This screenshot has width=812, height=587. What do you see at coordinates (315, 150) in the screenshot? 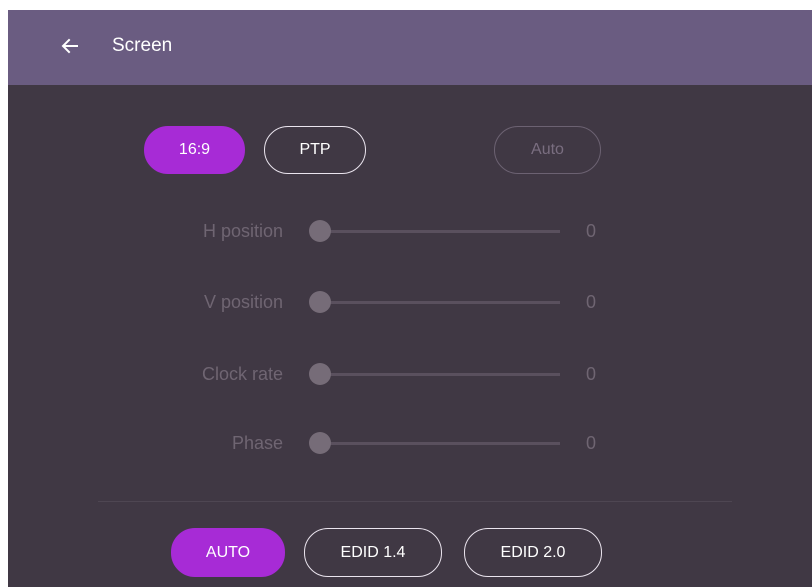
I see `ptp-button: PTP` at bounding box center [315, 150].